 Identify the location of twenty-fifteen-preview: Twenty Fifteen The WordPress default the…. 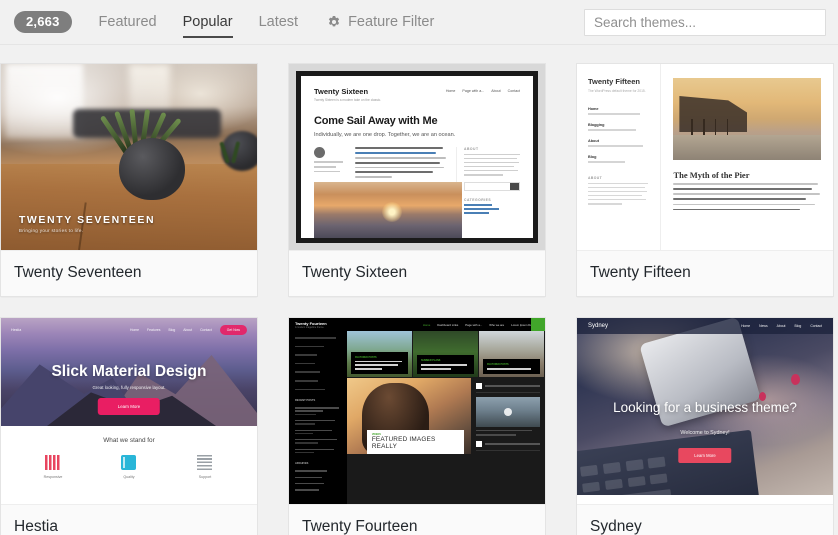
(705, 157).